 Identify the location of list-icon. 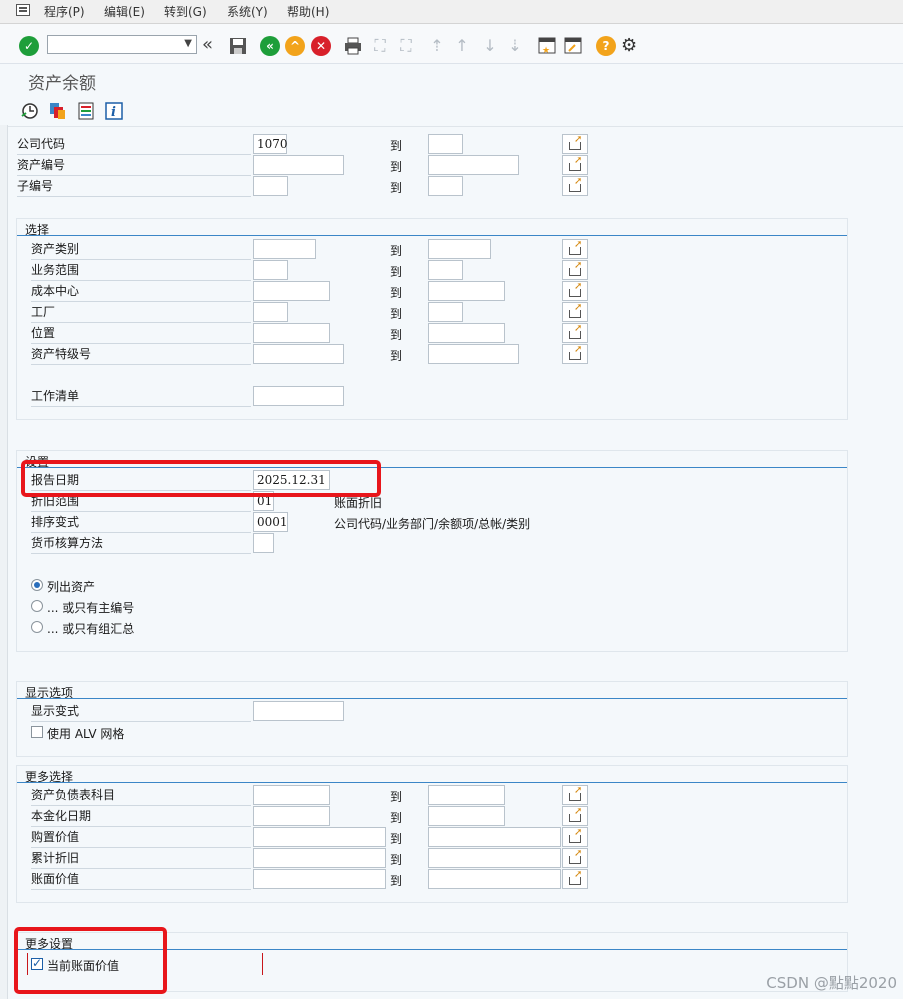
(86, 111).